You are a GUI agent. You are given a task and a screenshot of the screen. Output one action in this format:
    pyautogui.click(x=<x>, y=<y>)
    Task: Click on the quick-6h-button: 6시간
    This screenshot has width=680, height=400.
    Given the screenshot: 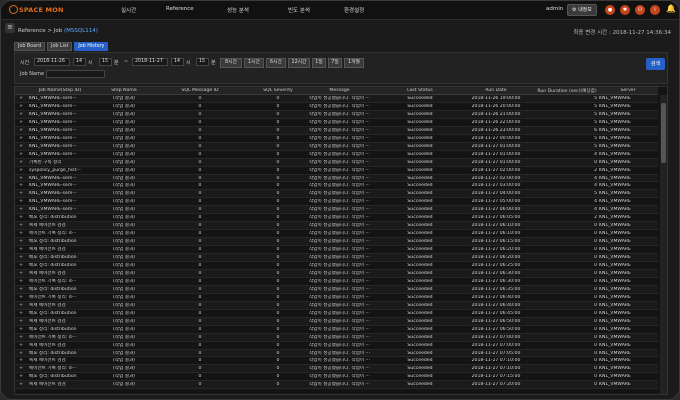 What is the action you would take?
    pyautogui.click(x=276, y=63)
    